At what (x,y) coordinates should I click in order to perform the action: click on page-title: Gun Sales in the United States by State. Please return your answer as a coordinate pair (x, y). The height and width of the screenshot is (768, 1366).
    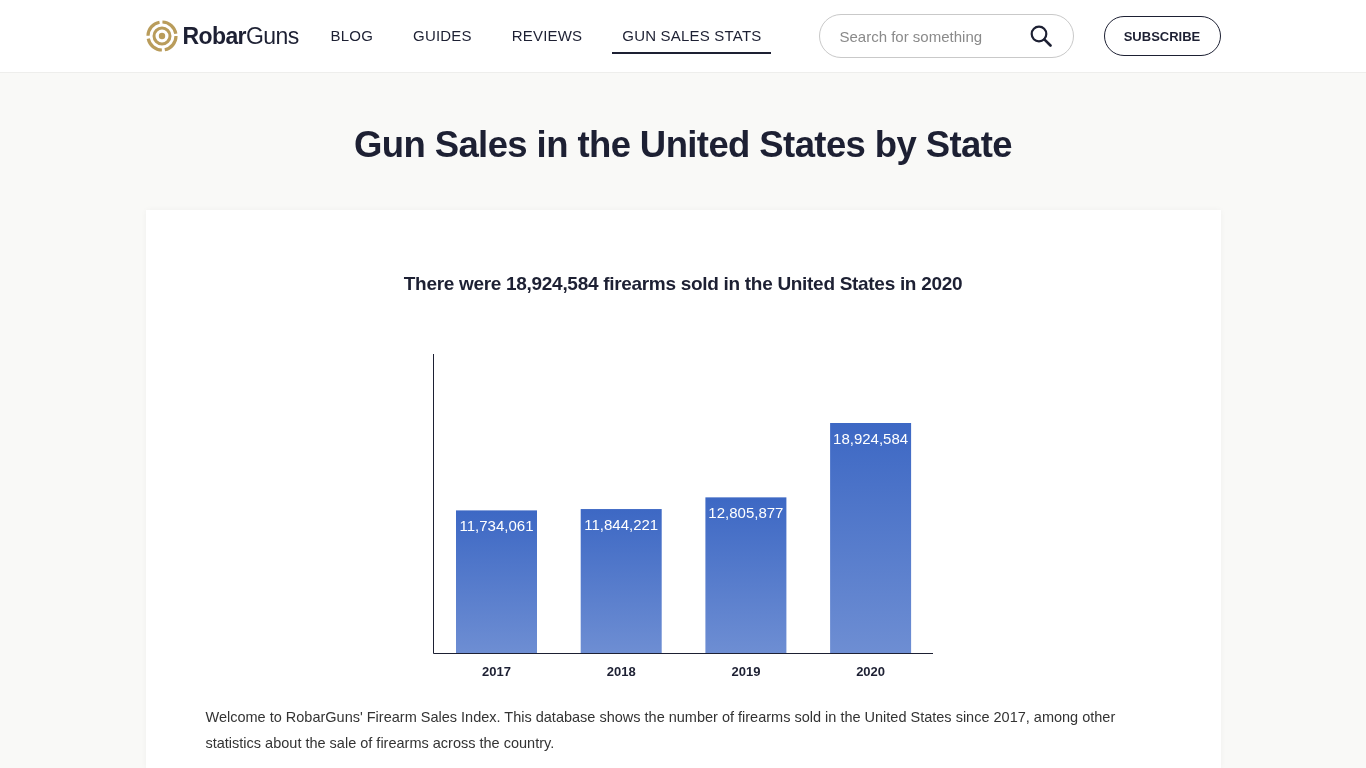
    Looking at the image, I should click on (683, 145).